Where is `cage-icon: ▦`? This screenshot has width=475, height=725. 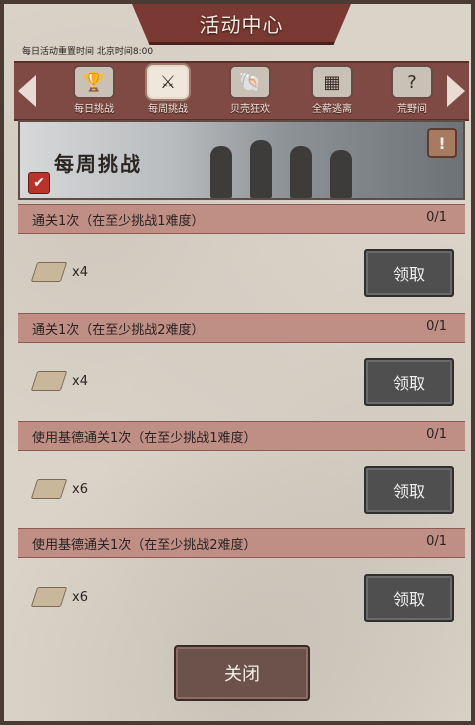 cage-icon: ▦ is located at coordinates (332, 82).